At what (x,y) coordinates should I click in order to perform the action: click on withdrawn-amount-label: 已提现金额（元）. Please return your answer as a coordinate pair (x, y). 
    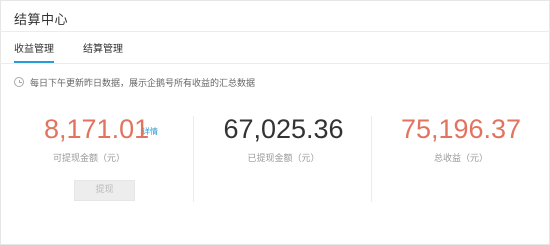
    Looking at the image, I should click on (283, 159).